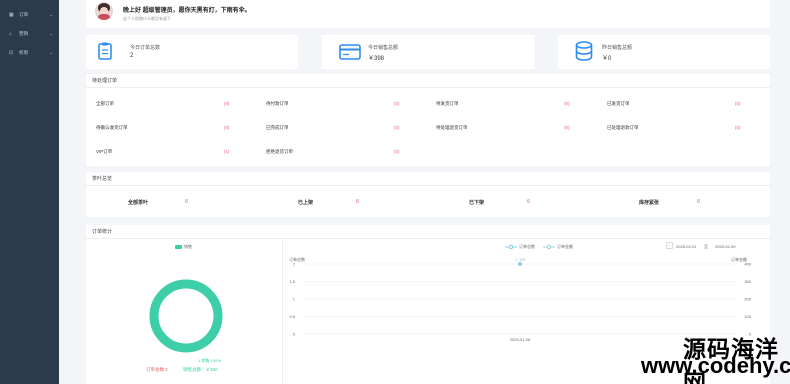  I want to click on stat-title: 今日销售总额, so click(383, 48).